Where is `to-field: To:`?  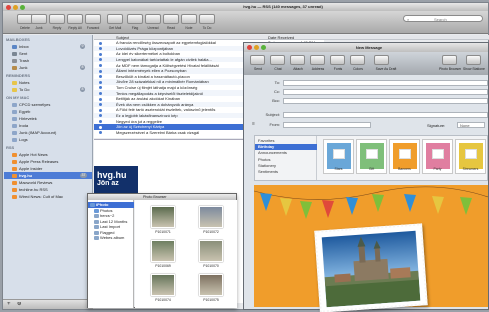 to-field: To: is located at coordinates (370, 83).